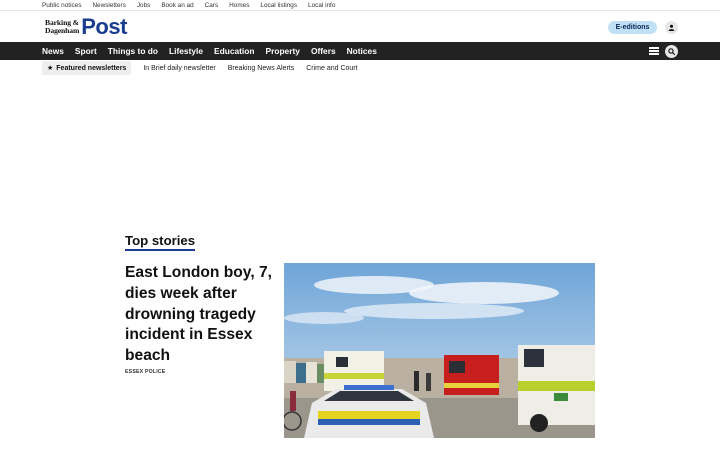  I want to click on utility-link-cars: Cars, so click(212, 5).